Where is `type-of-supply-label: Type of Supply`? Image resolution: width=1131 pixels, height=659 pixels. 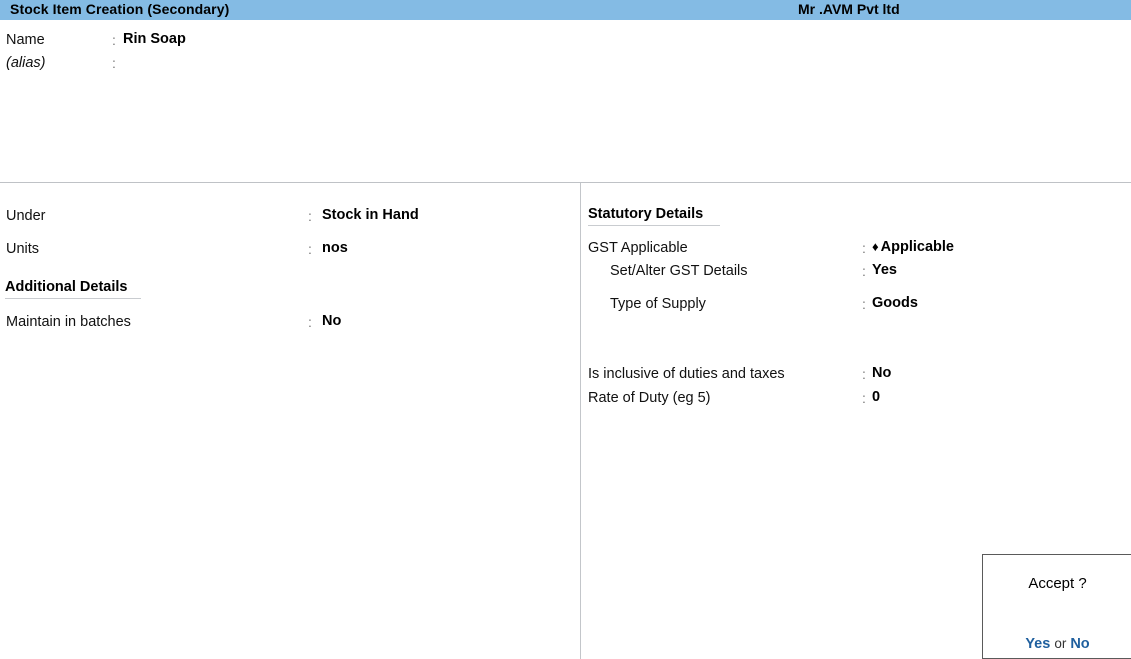
type-of-supply-label: Type of Supply is located at coordinates (658, 304).